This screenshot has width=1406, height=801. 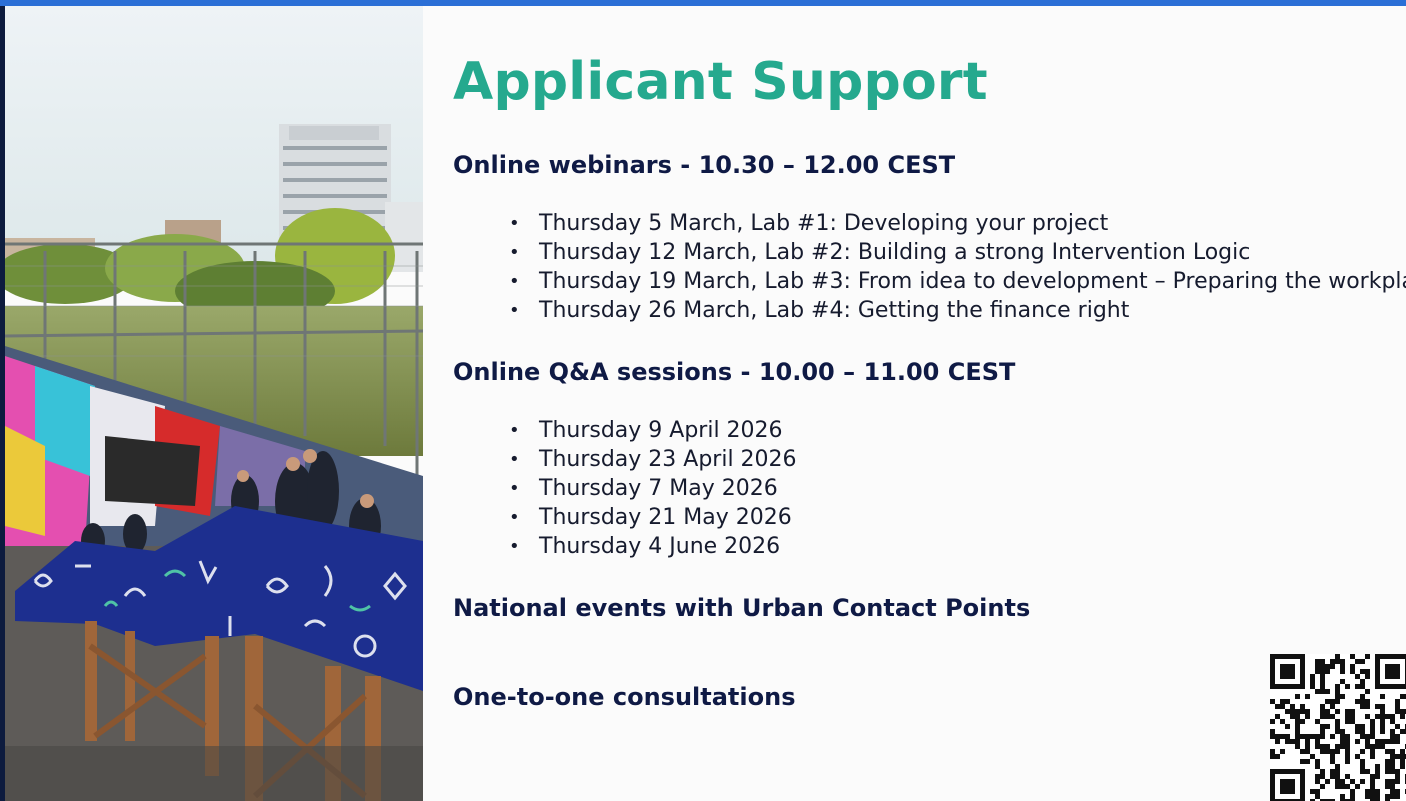 I want to click on slide-title: Applicant Support, so click(x=720, y=82).